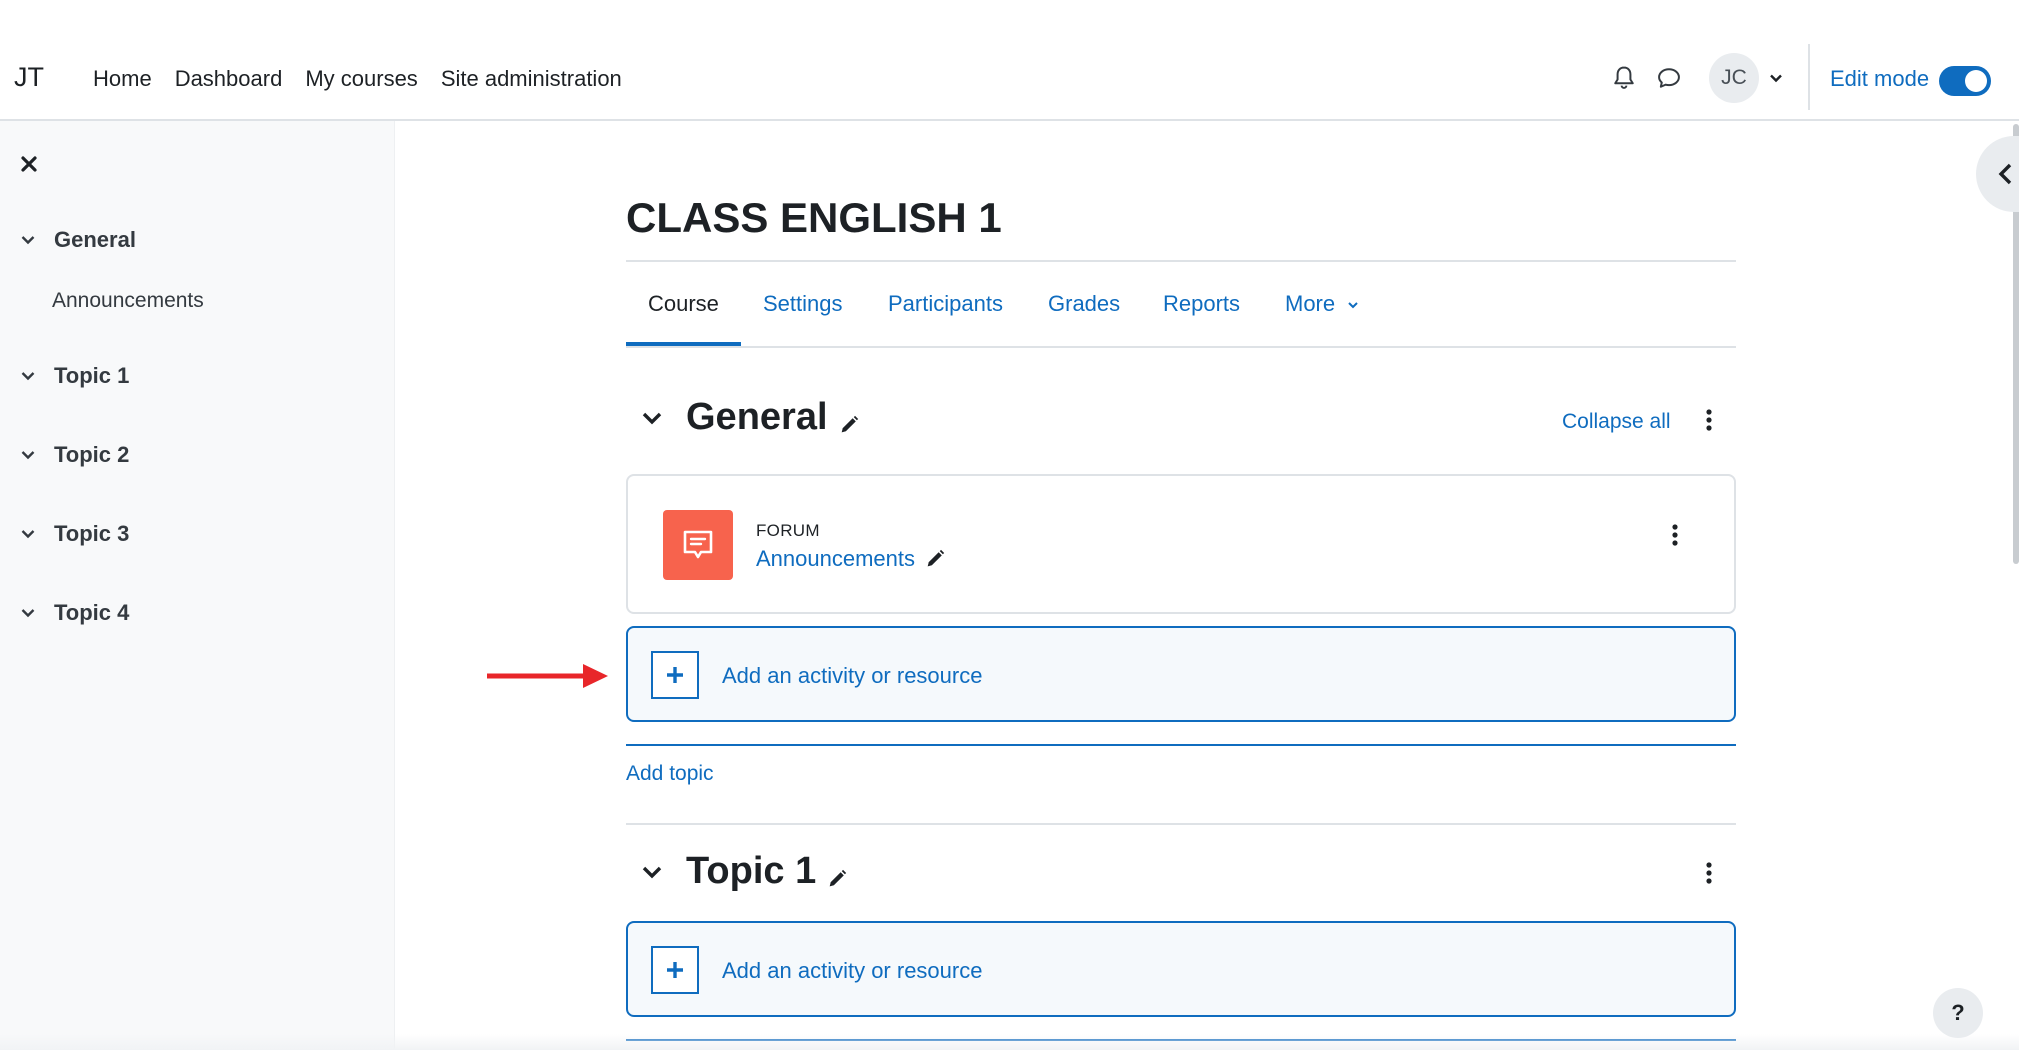  What do you see at coordinates (1201, 304) in the screenshot?
I see `tab-reports: Reports` at bounding box center [1201, 304].